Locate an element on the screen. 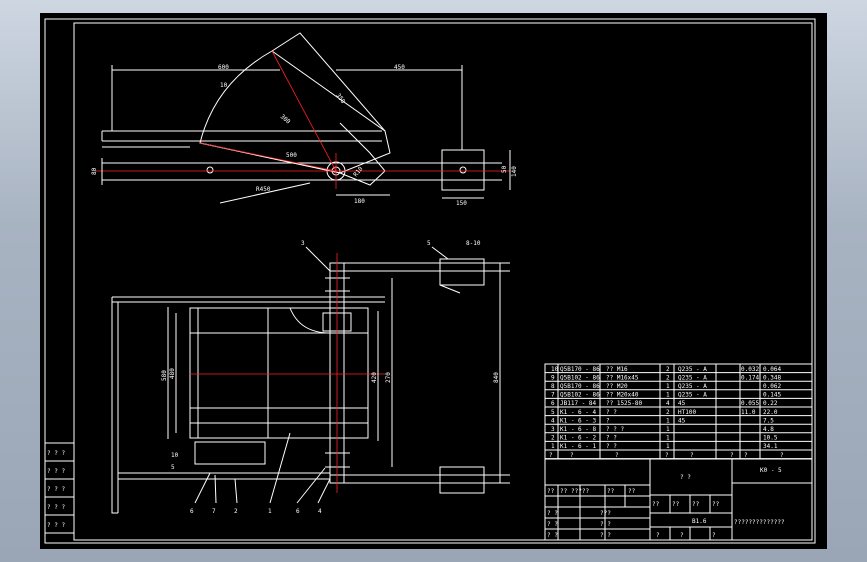  dim-450: 450 is located at coordinates (399, 67).